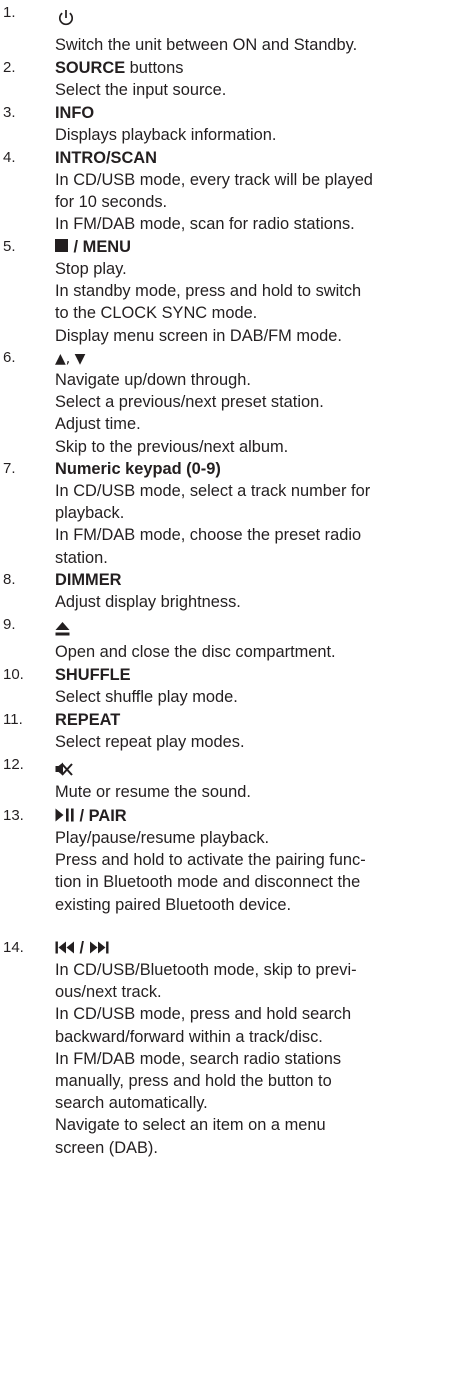  Describe the element at coordinates (193, 1080) in the screenshot. I see `item-description-line: manually, press and hold the button to` at that location.